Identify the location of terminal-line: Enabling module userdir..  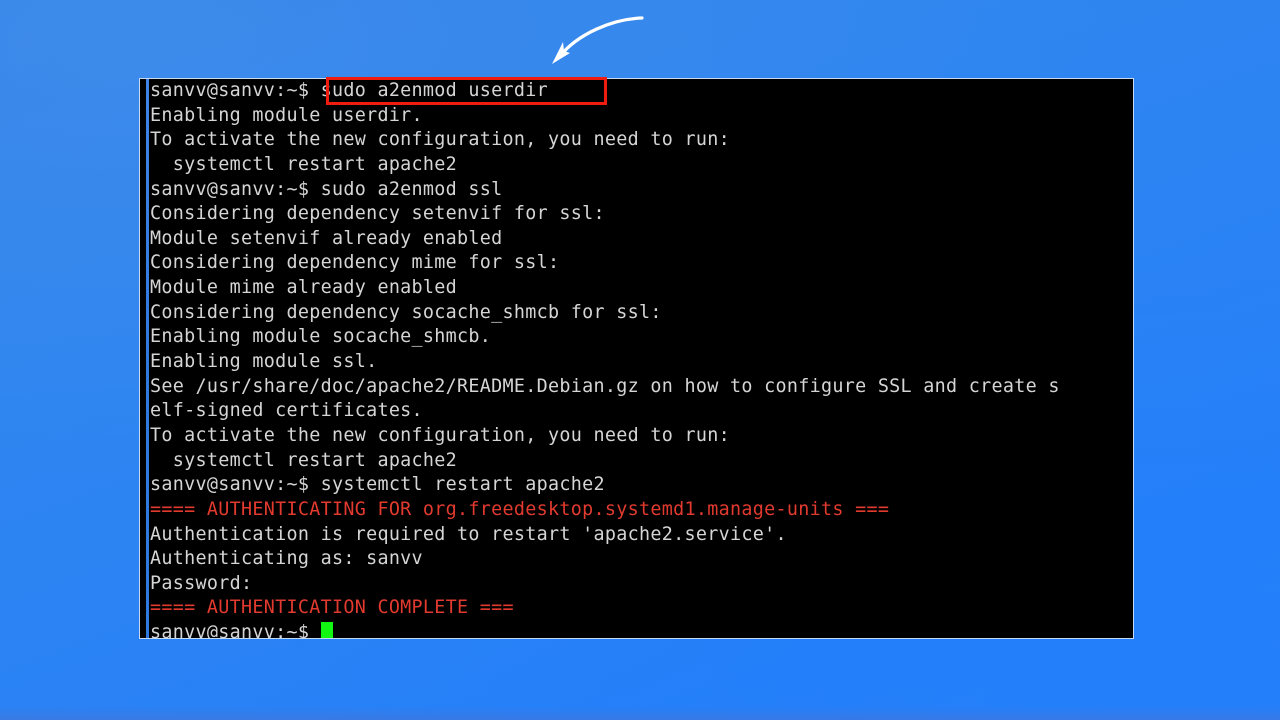
(286, 115).